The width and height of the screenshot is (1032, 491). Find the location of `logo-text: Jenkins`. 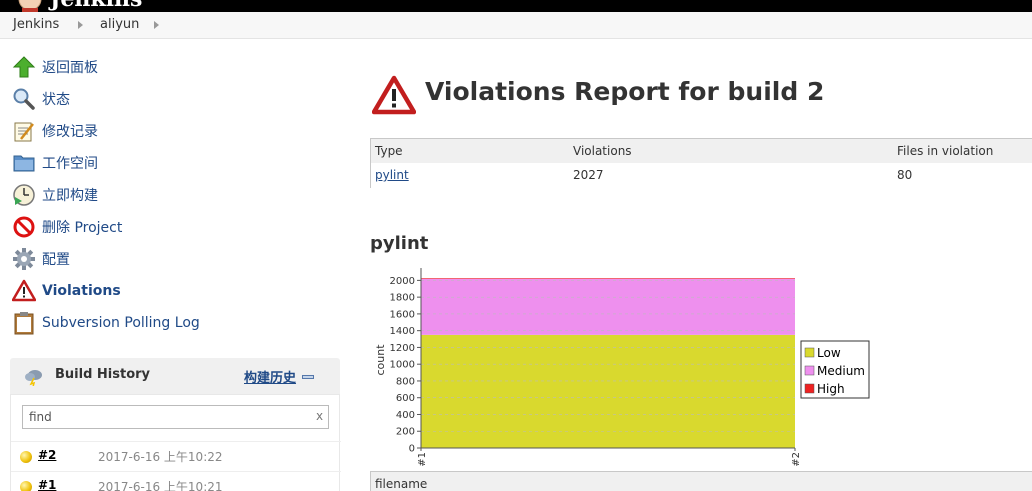

logo-text: Jenkins is located at coordinates (96, 5).